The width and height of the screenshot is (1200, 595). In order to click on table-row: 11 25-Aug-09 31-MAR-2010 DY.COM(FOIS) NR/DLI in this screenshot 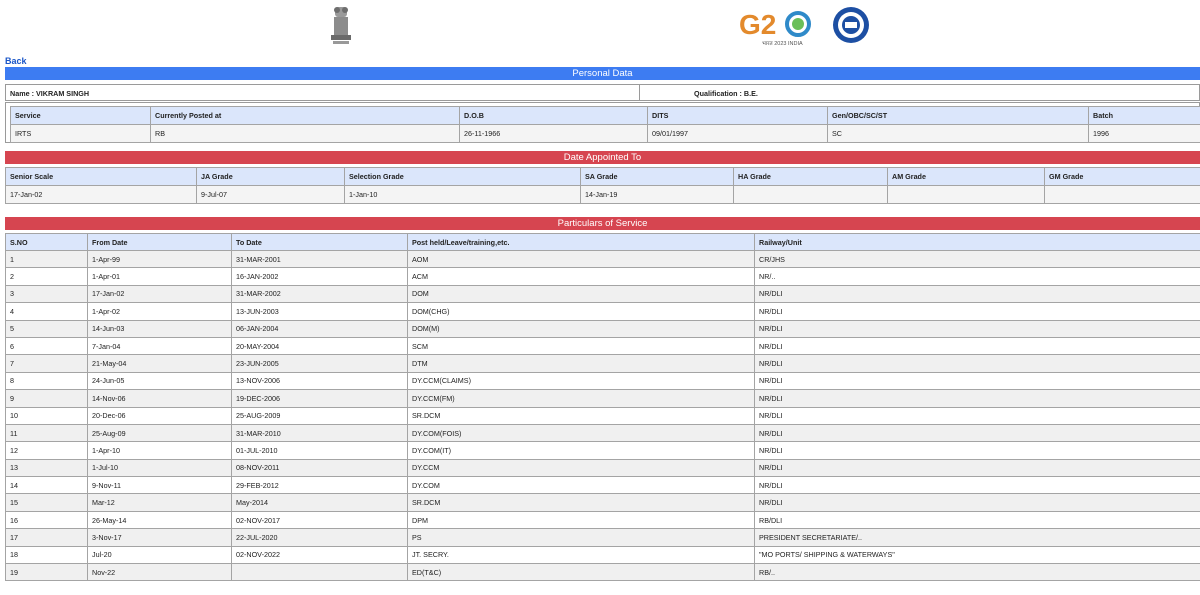, I will do `click(602, 433)`.